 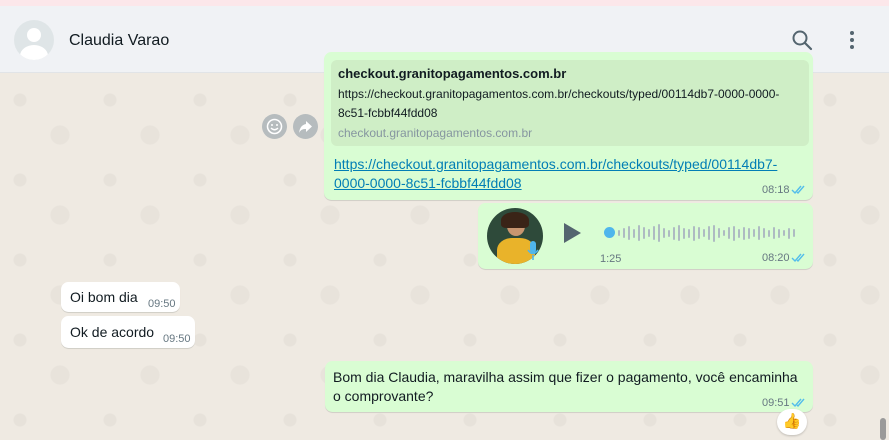 I want to click on message-text: Ok de acordo, so click(x=112, y=332).